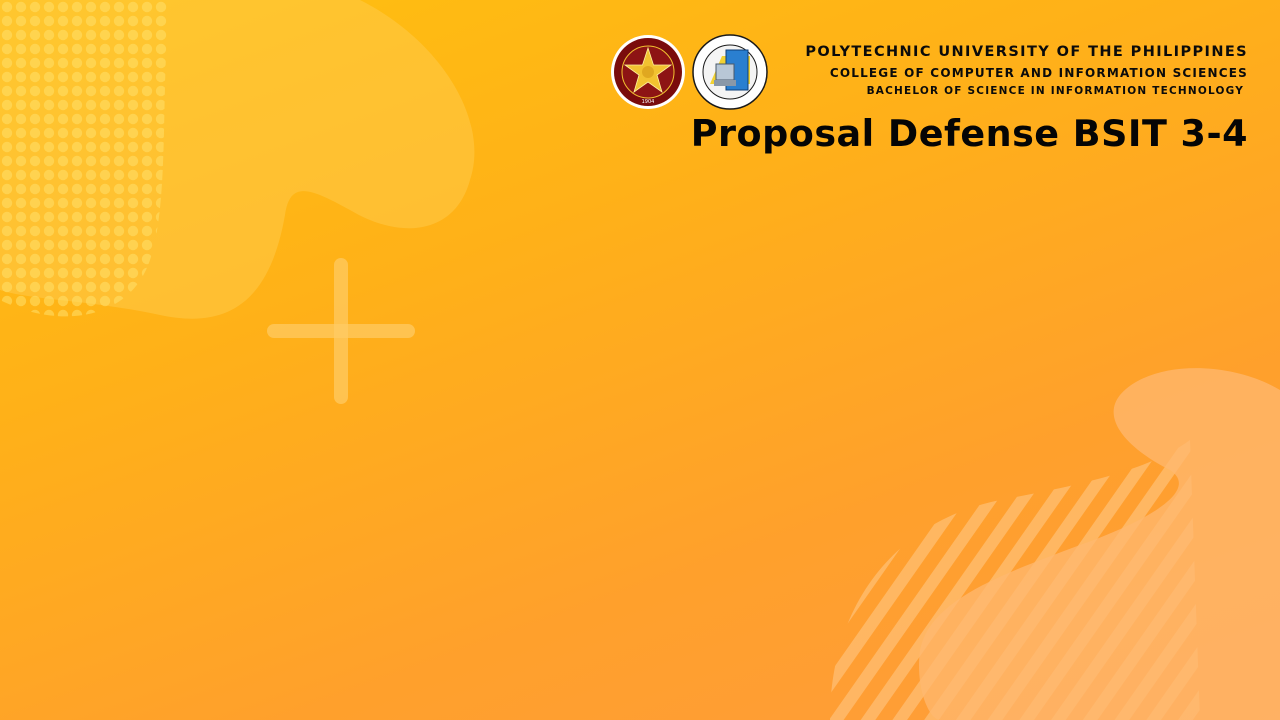  Describe the element at coordinates (969, 133) in the screenshot. I see `slide-title: Proposal Defense BSIT 3-4` at that location.